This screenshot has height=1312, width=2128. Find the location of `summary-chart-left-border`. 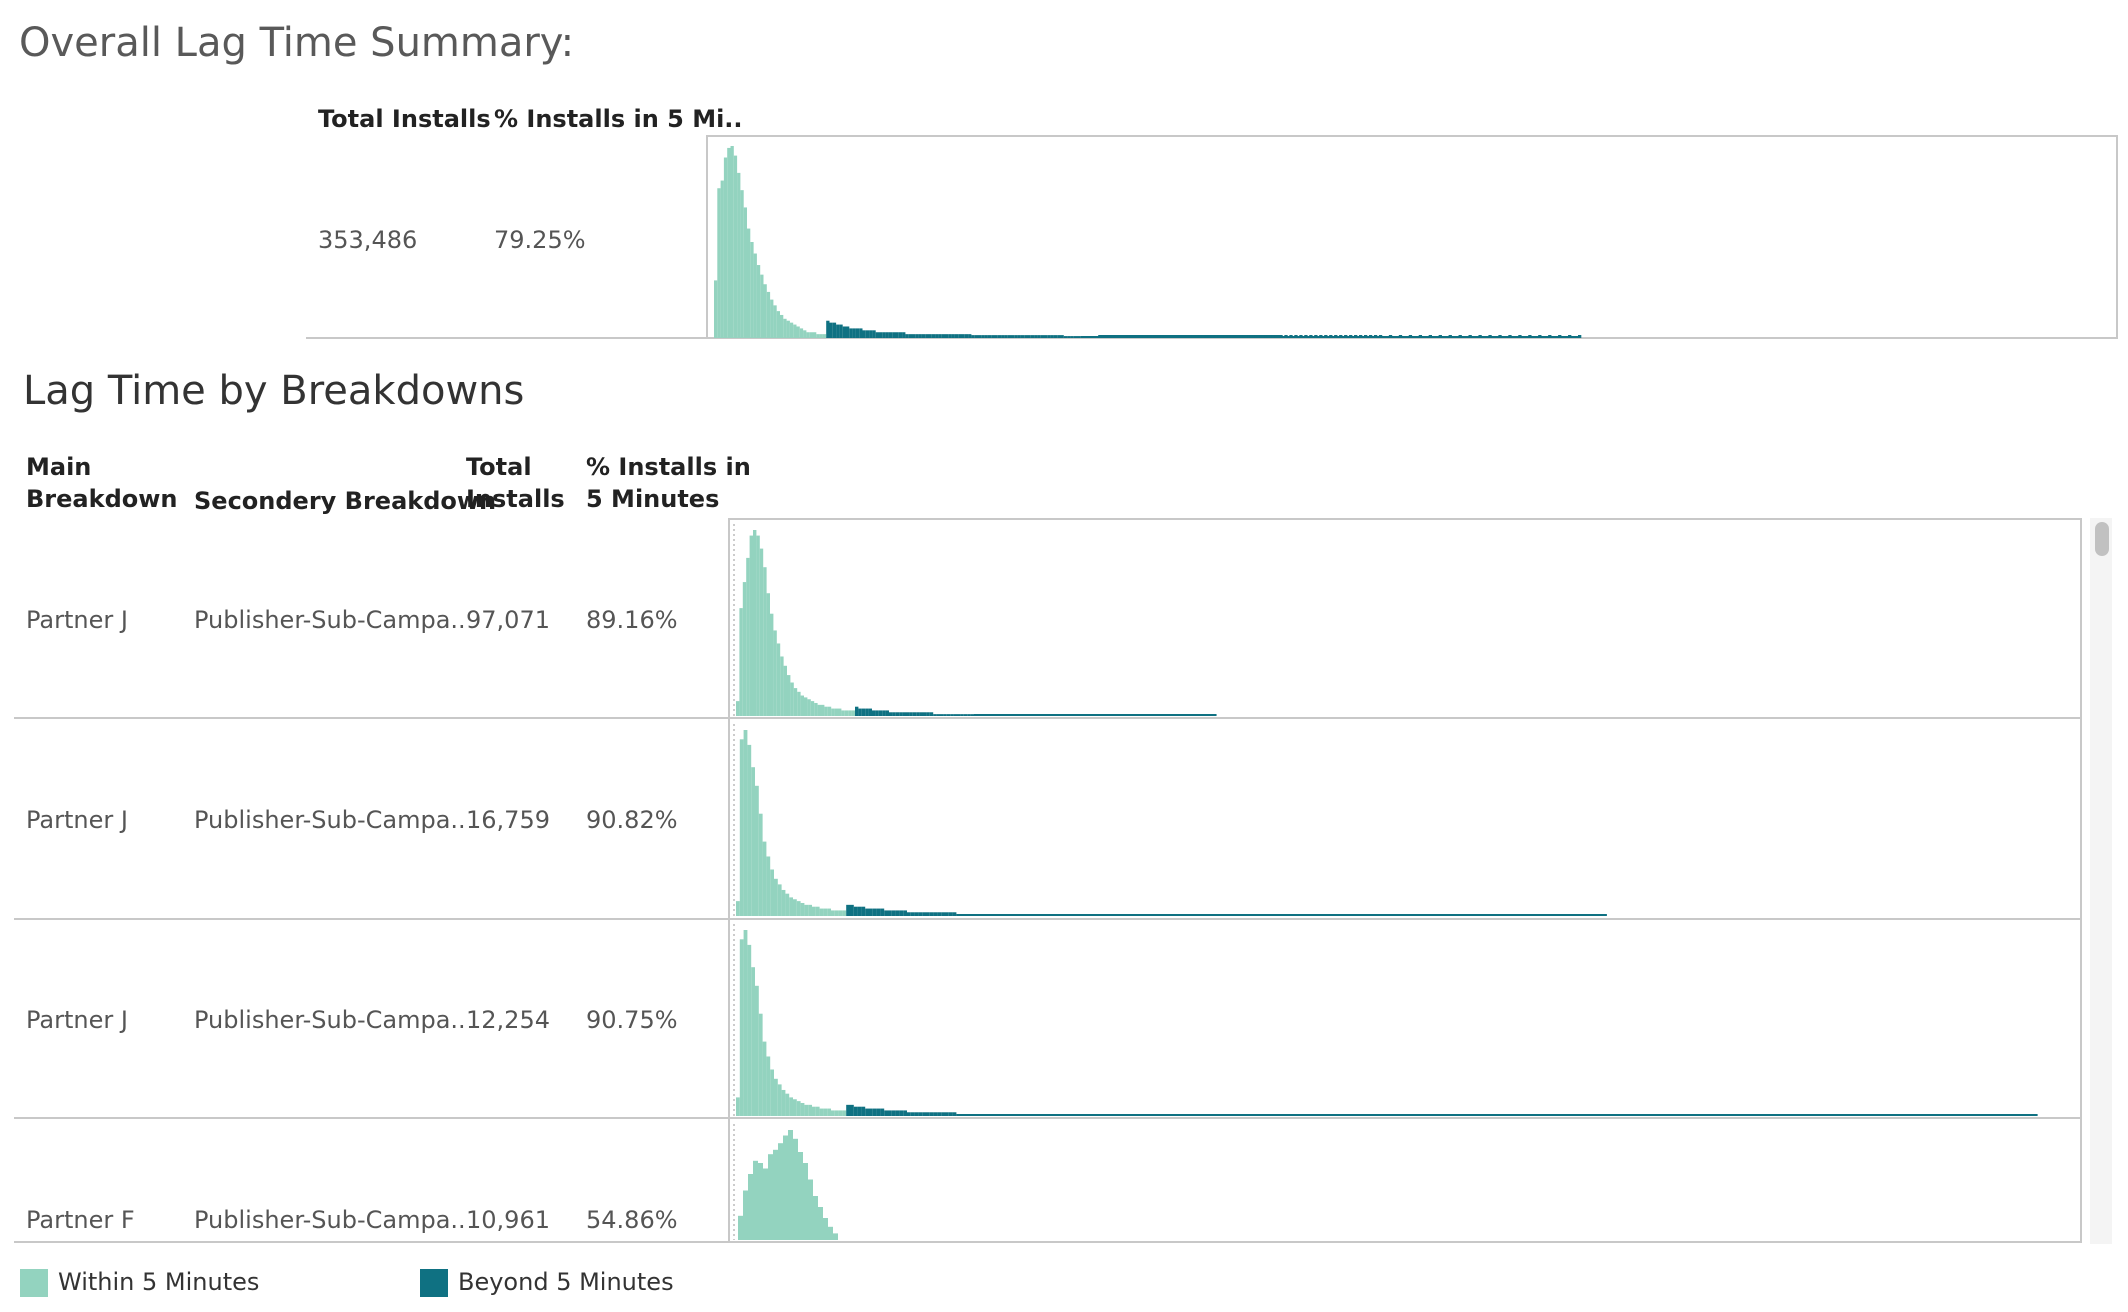

summary-chart-left-border is located at coordinates (707, 237).